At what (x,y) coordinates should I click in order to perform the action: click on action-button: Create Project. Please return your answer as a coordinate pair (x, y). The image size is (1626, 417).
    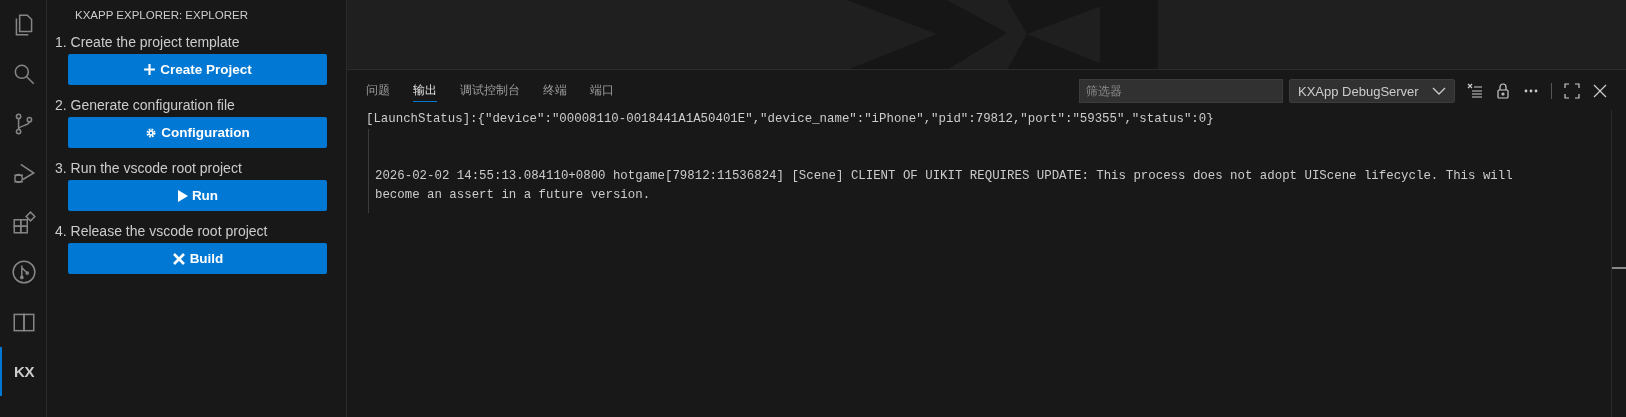
    Looking at the image, I should click on (197, 69).